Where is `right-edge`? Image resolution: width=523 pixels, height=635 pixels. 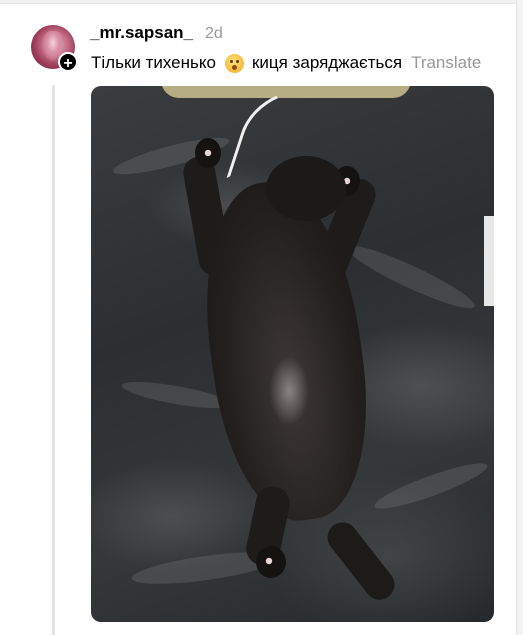 right-edge is located at coordinates (519, 317).